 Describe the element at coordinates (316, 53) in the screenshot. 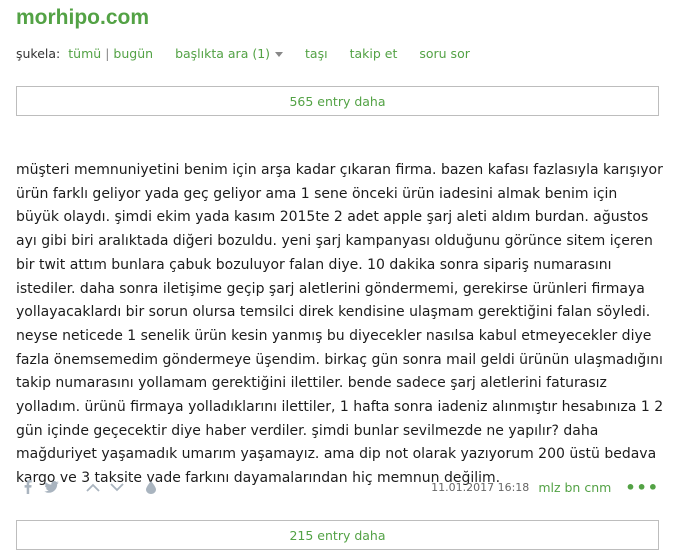

I see `move-topic-link: taşı` at that location.